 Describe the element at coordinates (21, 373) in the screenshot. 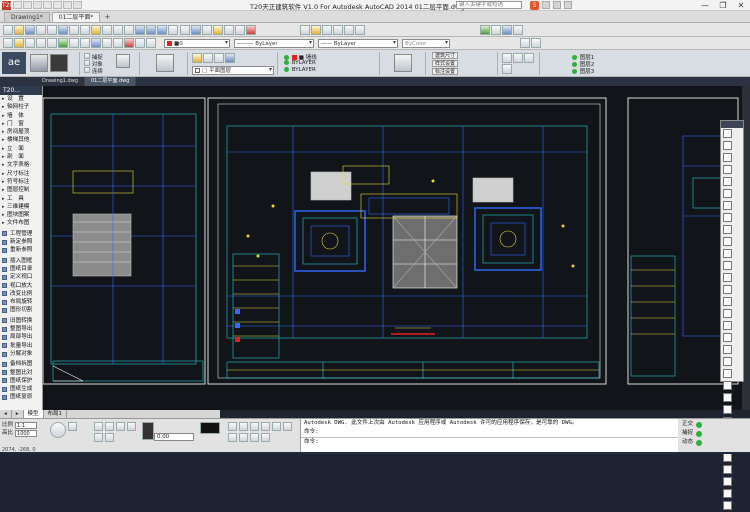

I see `screen-menu-tool: 整图比对` at that location.